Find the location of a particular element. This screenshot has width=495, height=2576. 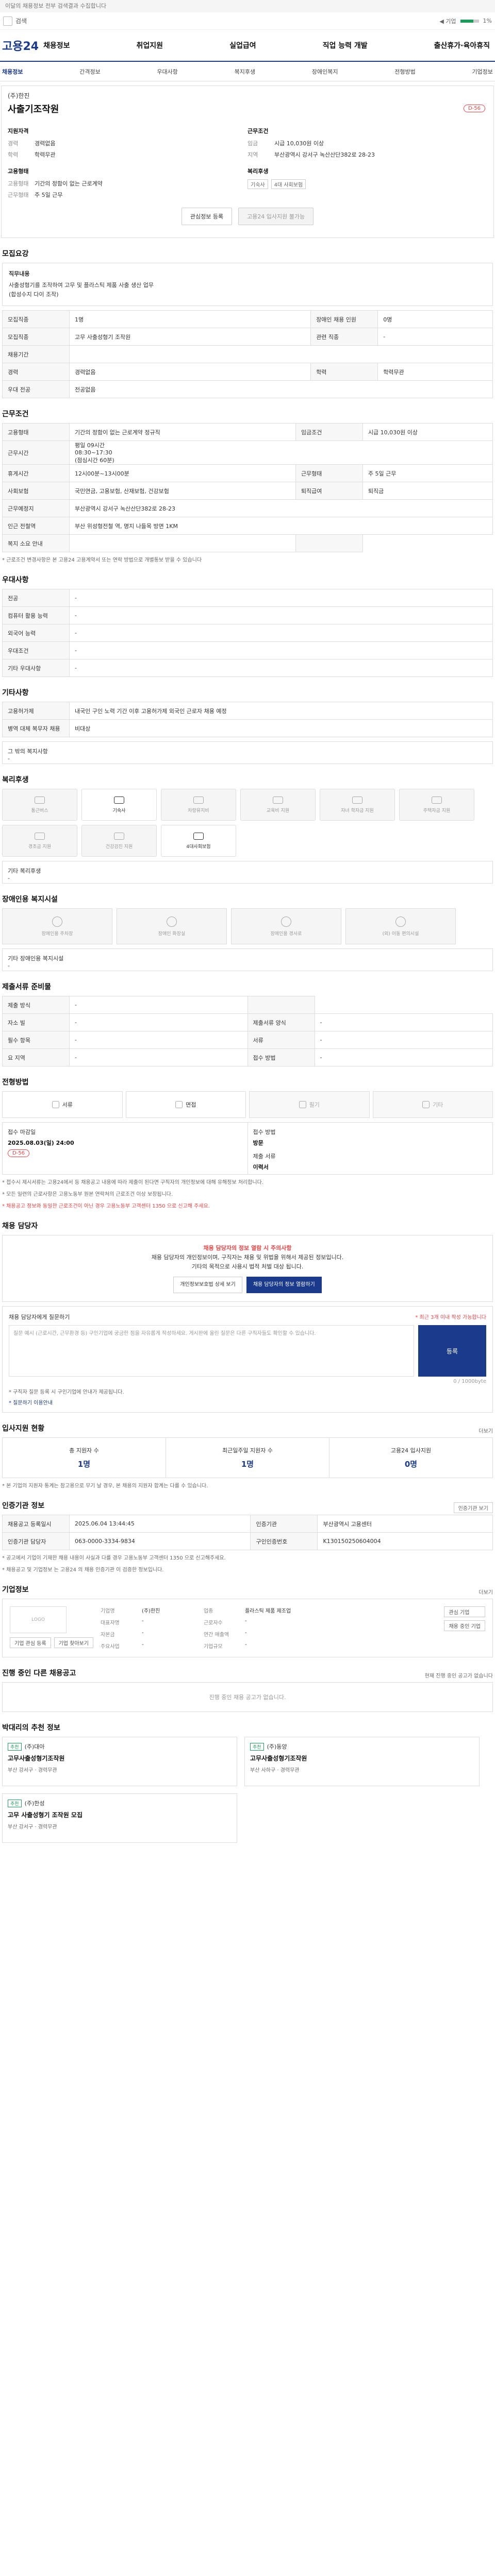

nav-item: 직업 능력 개발 is located at coordinates (346, 45).